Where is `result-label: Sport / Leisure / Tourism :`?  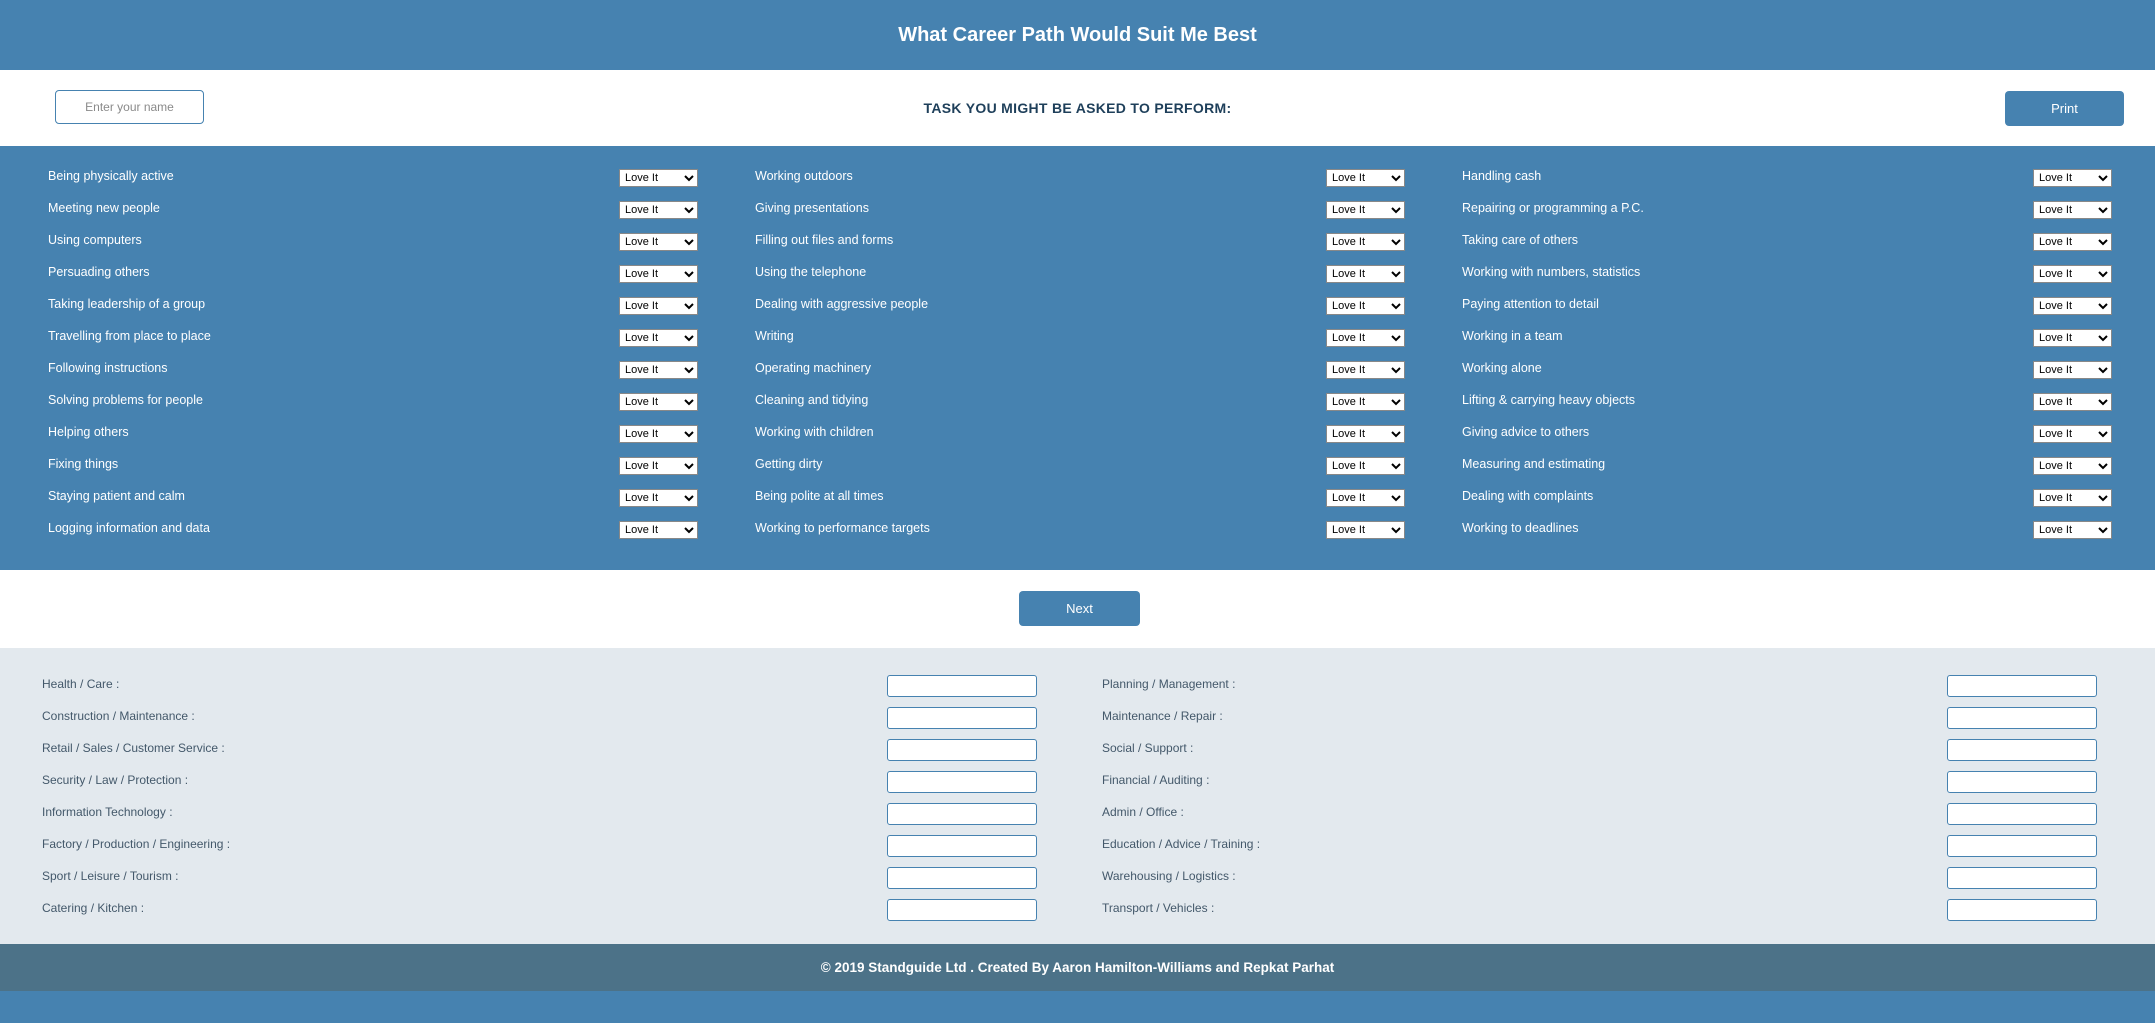 result-label: Sport / Leisure / Tourism : is located at coordinates (110, 876).